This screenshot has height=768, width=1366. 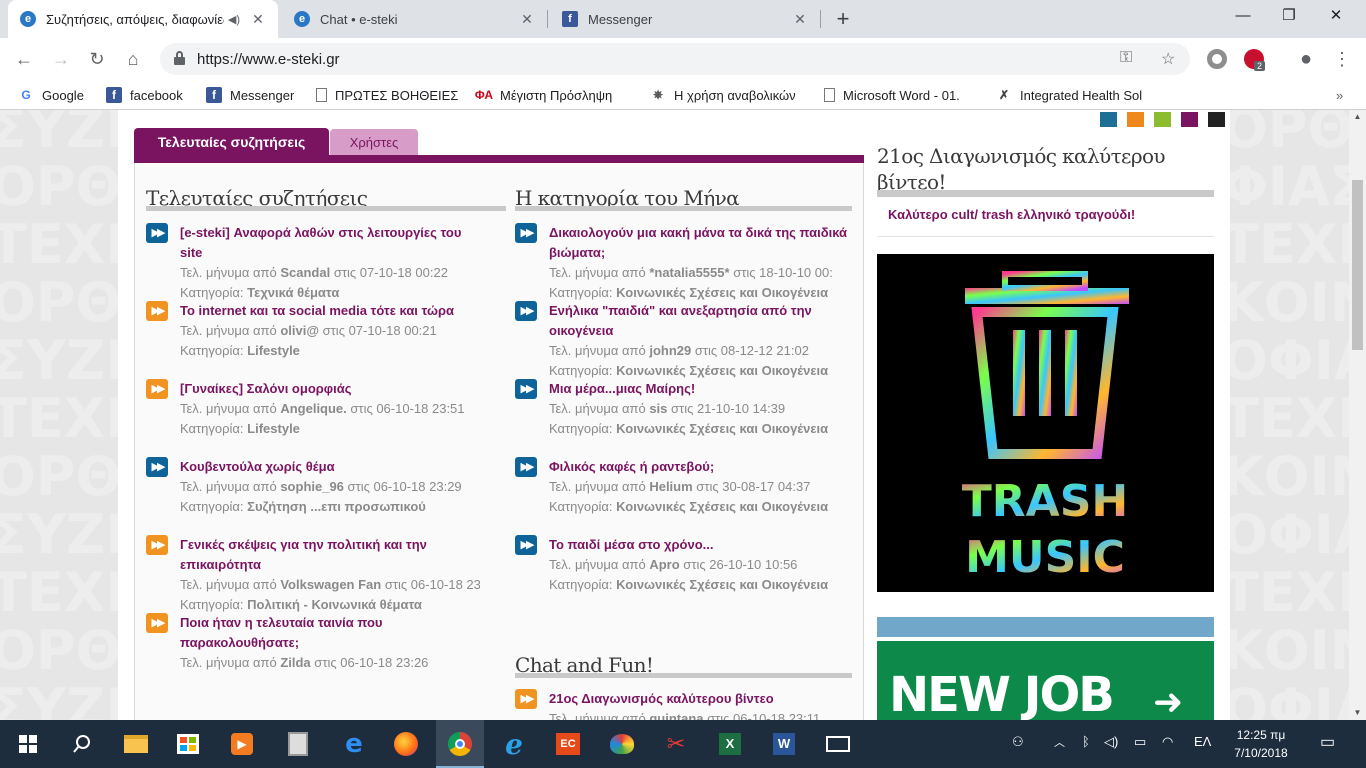 I want to click on address-bar: https://www.e-steki.gr ⚿ ☆, so click(x=675, y=59).